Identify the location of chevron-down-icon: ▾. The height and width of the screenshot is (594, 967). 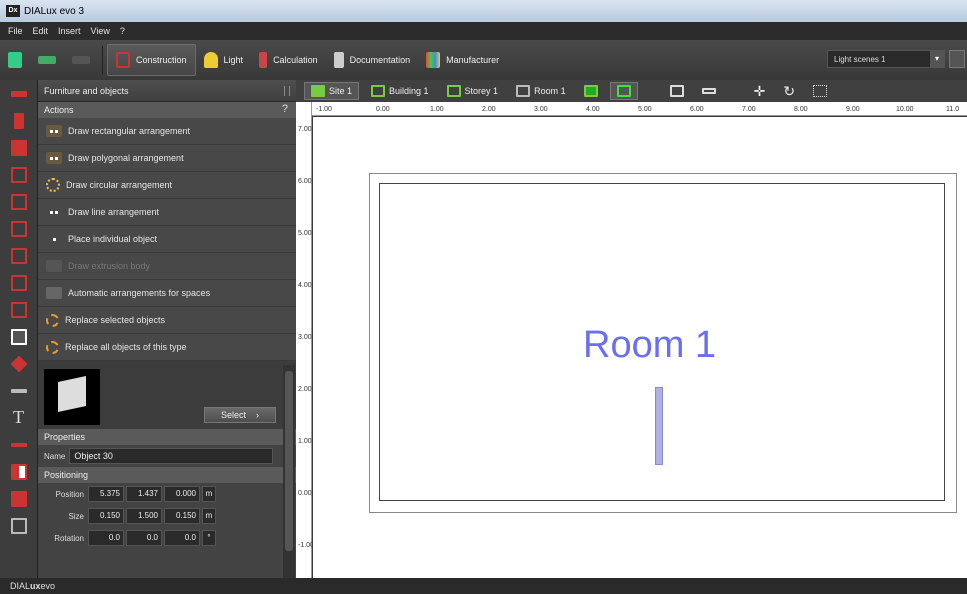
(937, 59).